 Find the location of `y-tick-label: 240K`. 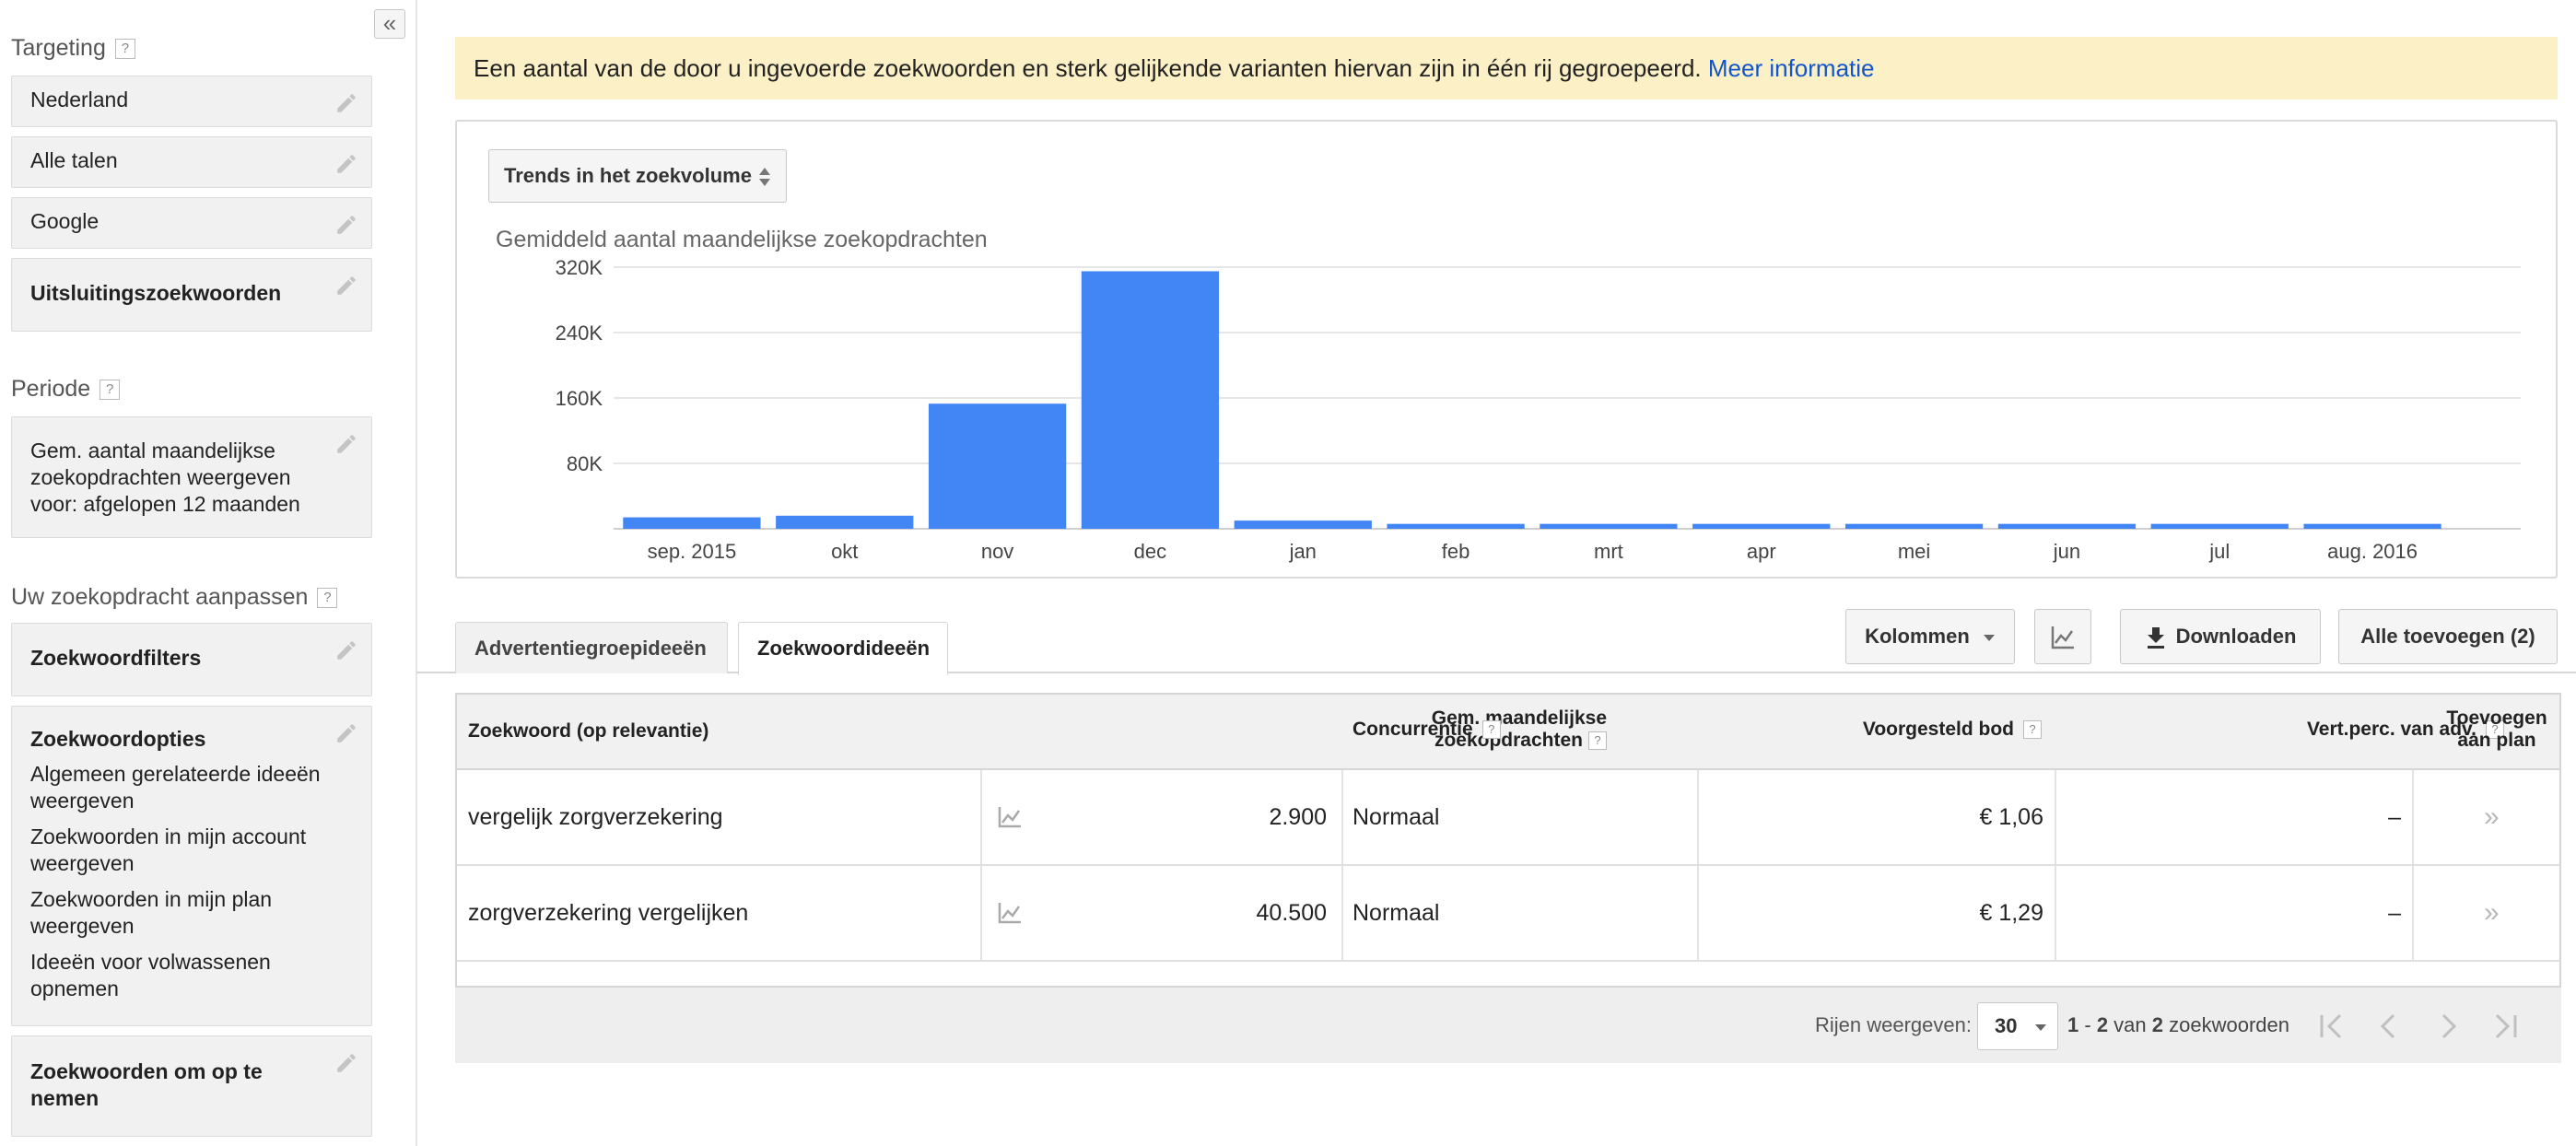

y-tick-label: 240K is located at coordinates (579, 334).